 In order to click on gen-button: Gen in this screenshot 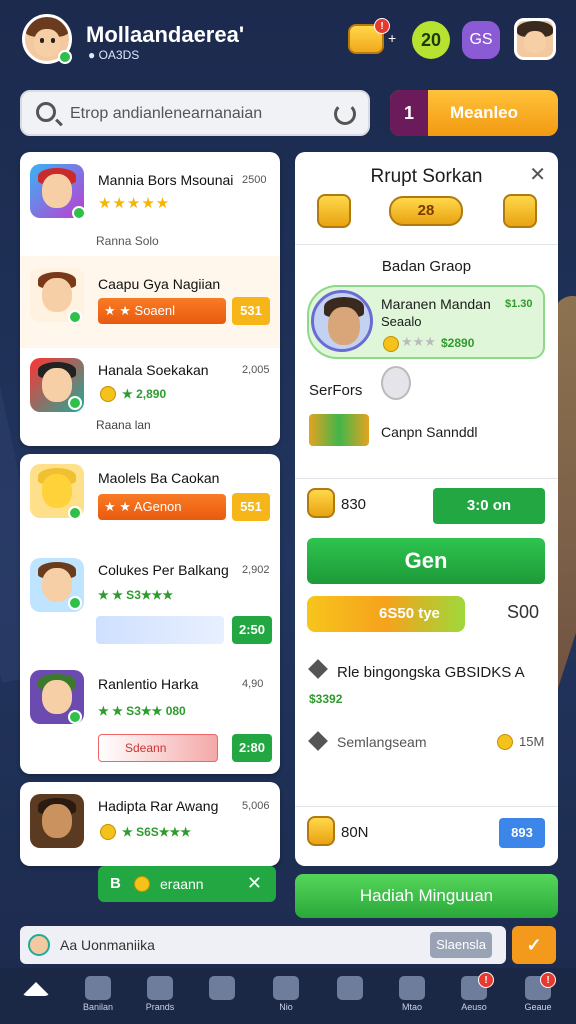, I will do `click(426, 561)`.